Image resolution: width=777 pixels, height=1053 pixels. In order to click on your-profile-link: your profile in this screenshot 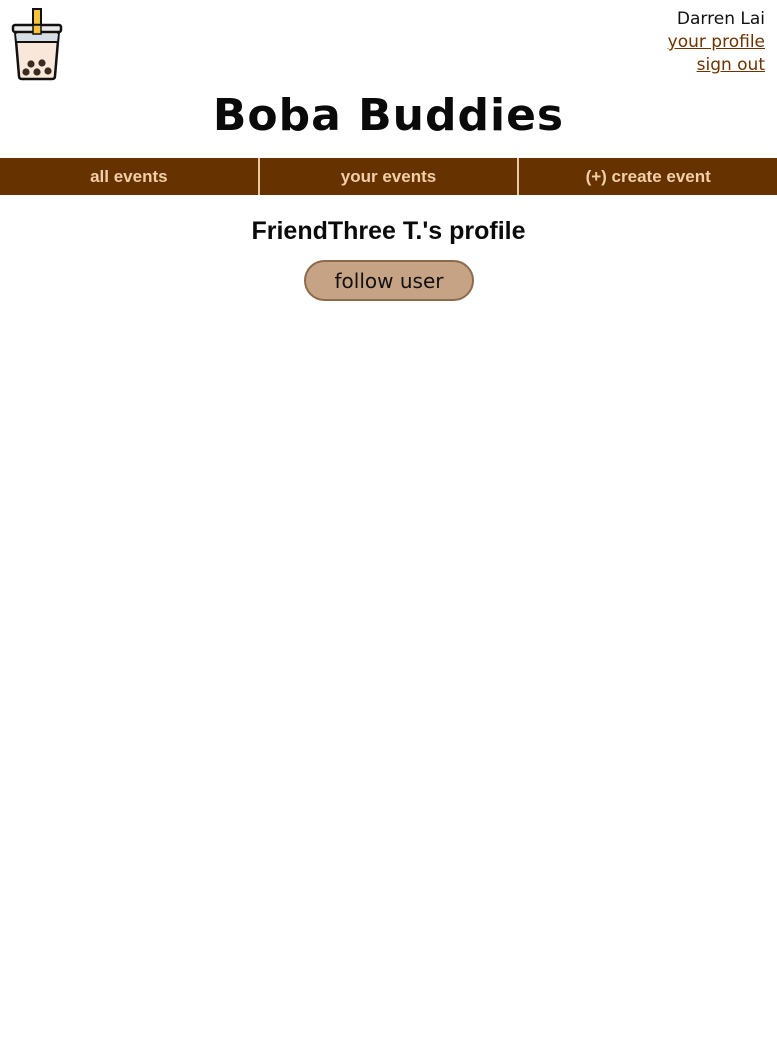, I will do `click(716, 42)`.